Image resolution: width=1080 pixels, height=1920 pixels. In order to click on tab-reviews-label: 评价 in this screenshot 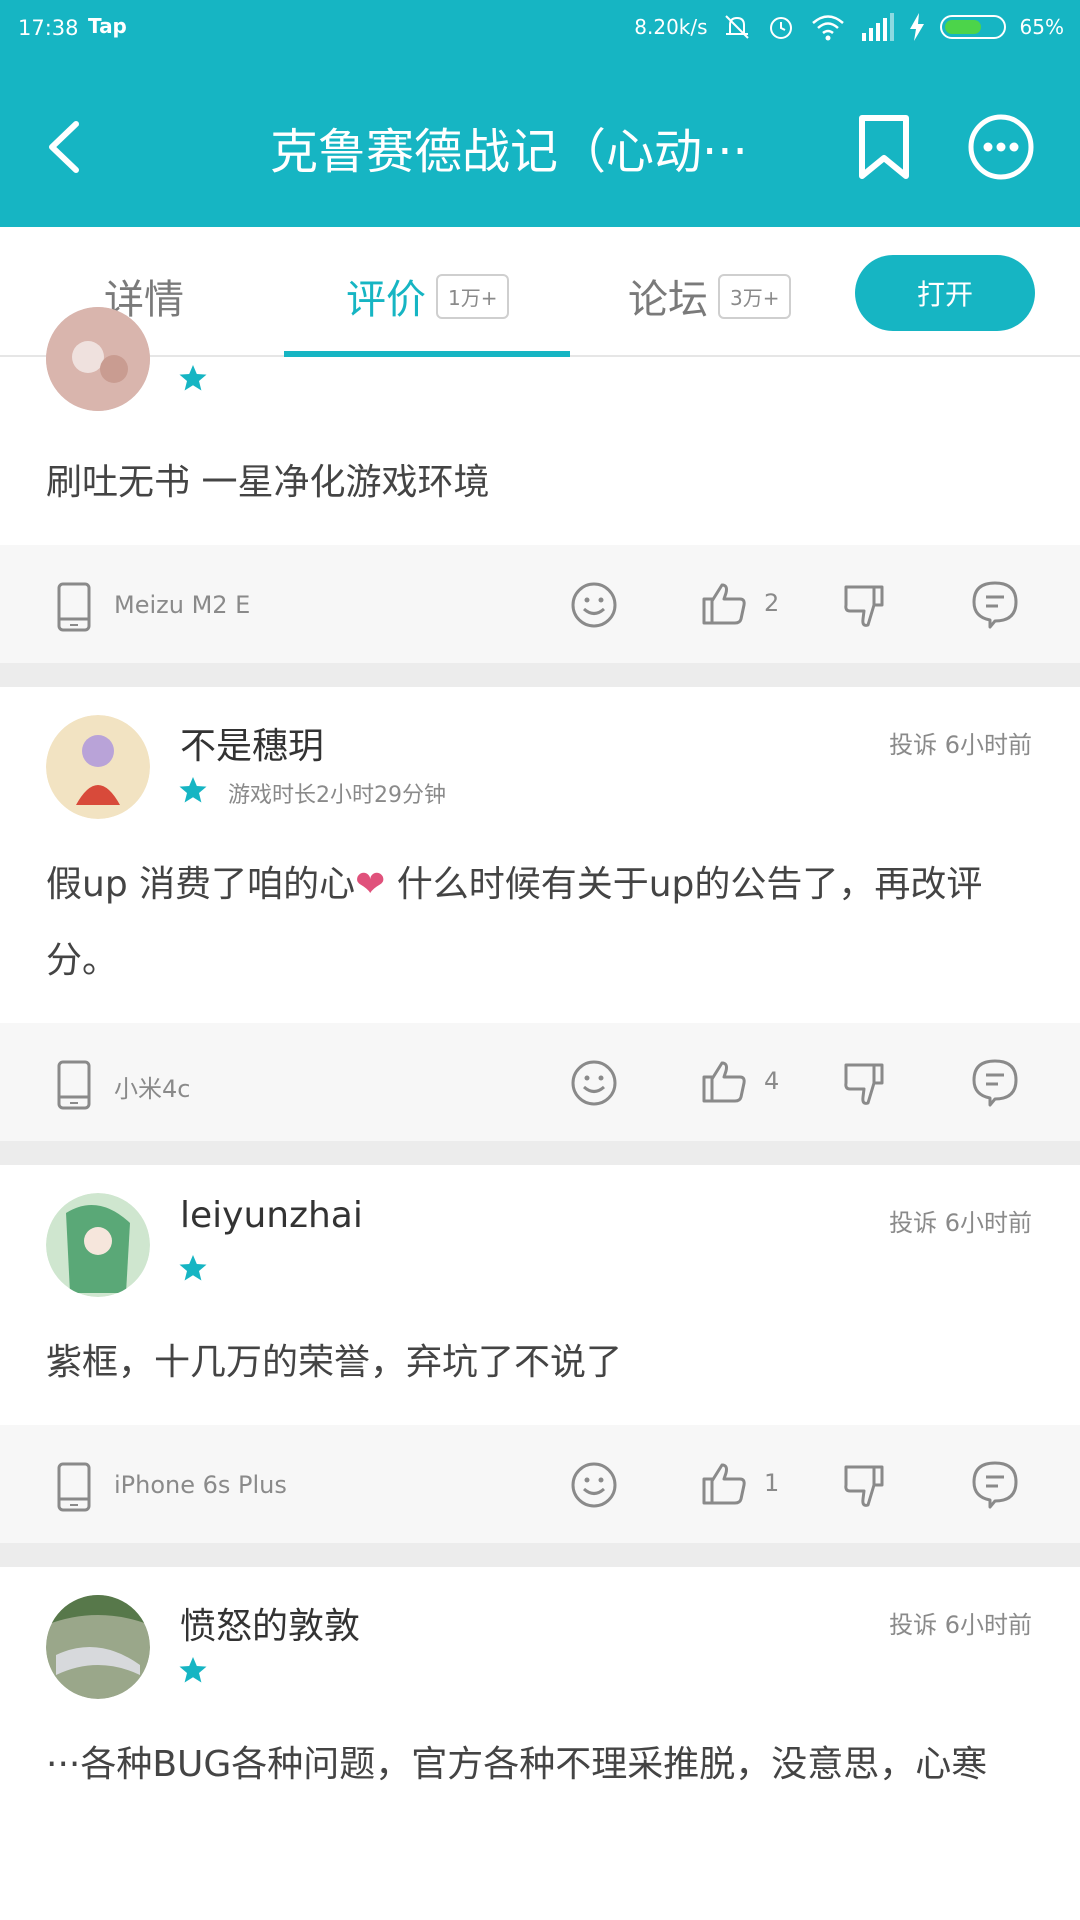, I will do `click(386, 300)`.